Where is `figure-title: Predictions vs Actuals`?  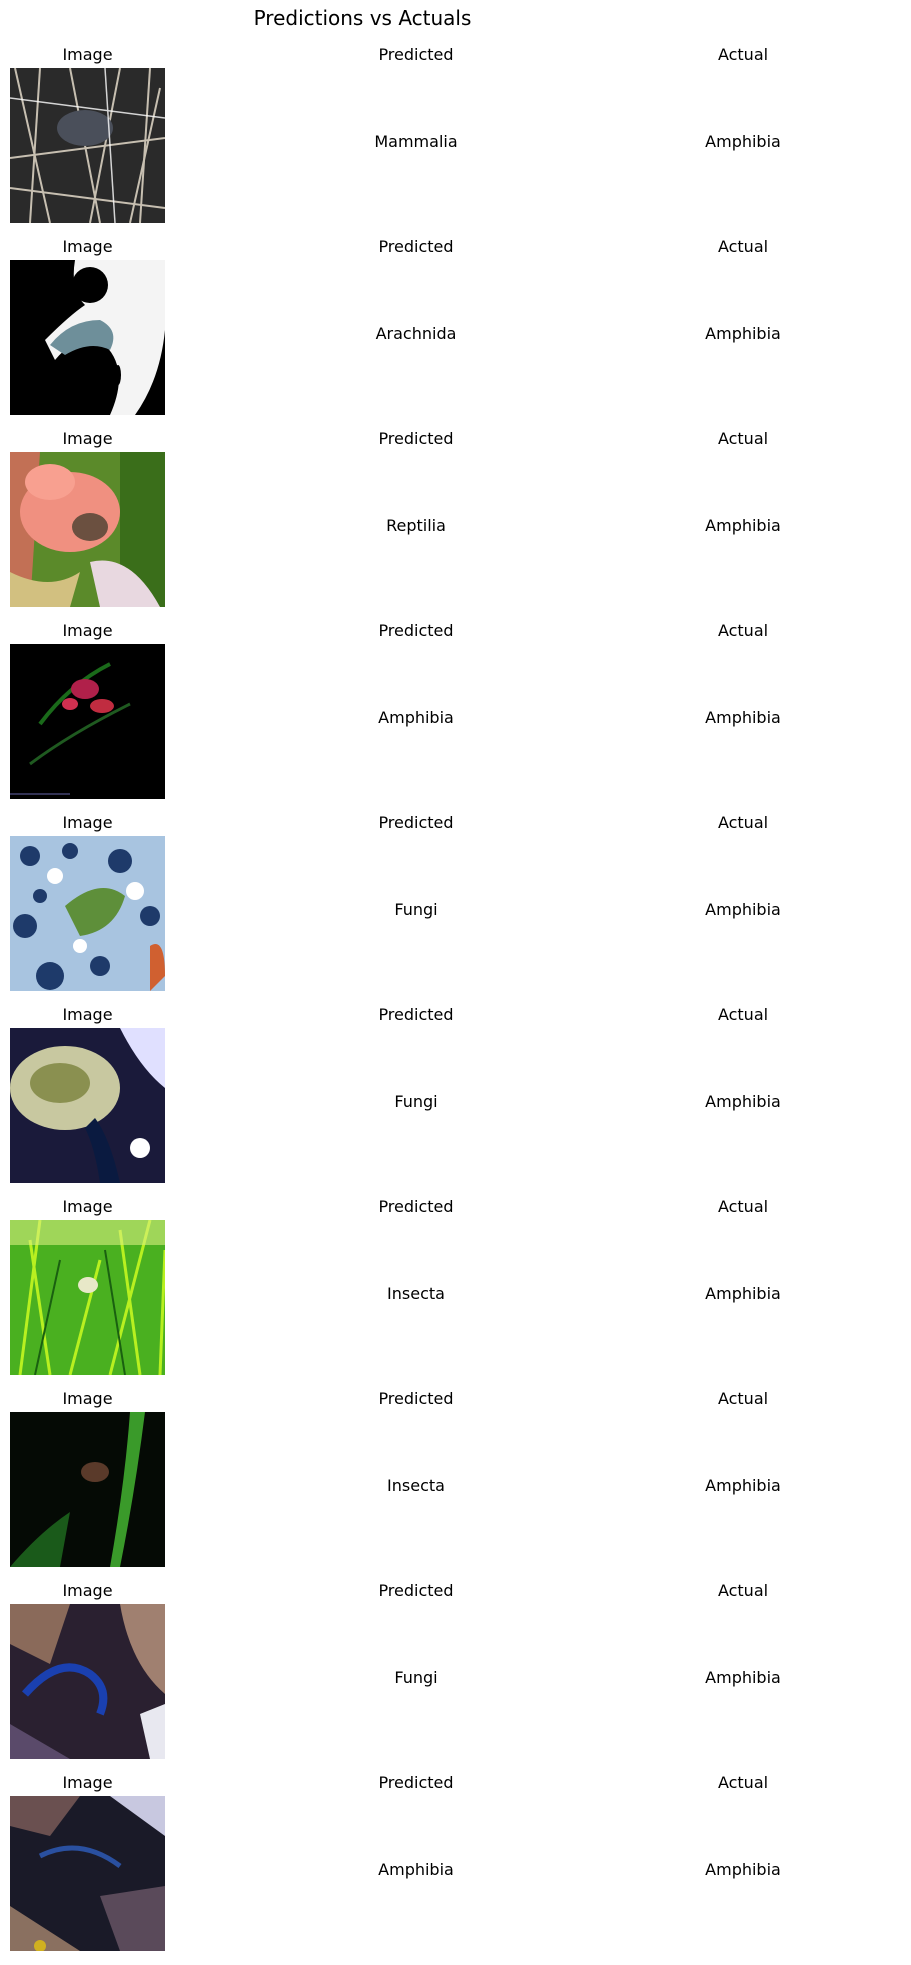 figure-title: Predictions vs Actuals is located at coordinates (362, 18).